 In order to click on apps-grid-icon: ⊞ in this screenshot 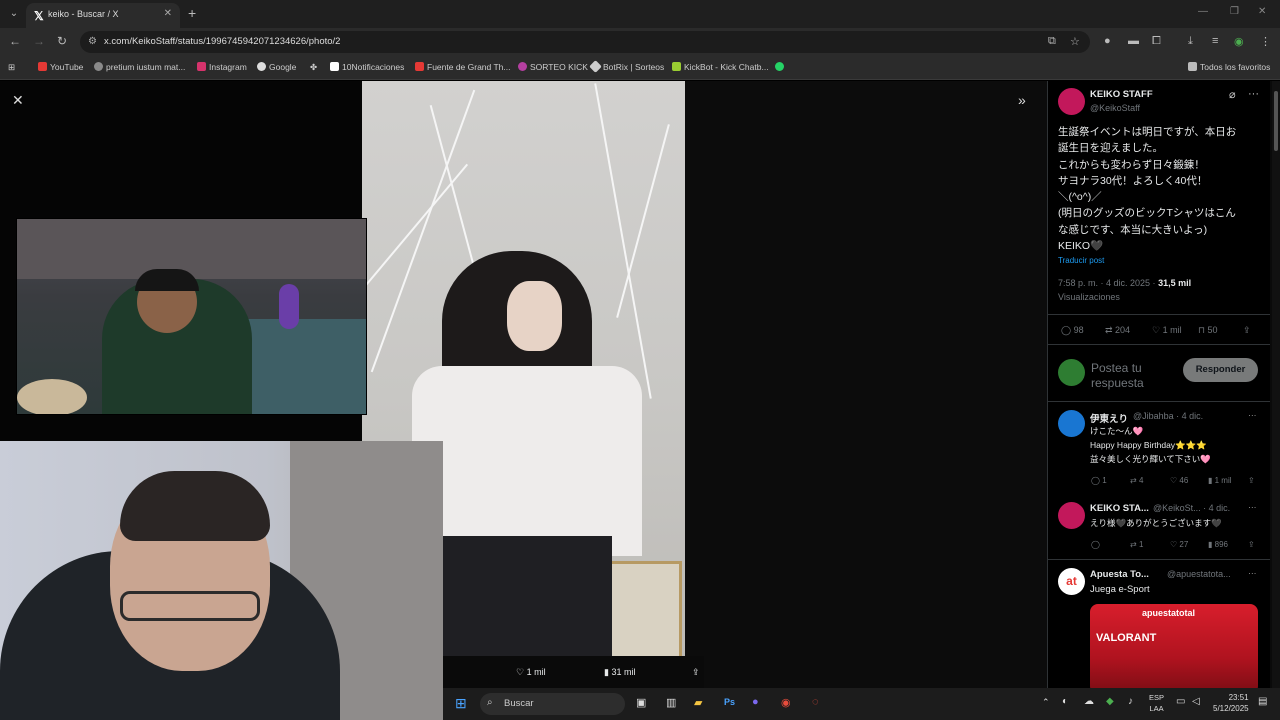, I will do `click(11, 67)`.